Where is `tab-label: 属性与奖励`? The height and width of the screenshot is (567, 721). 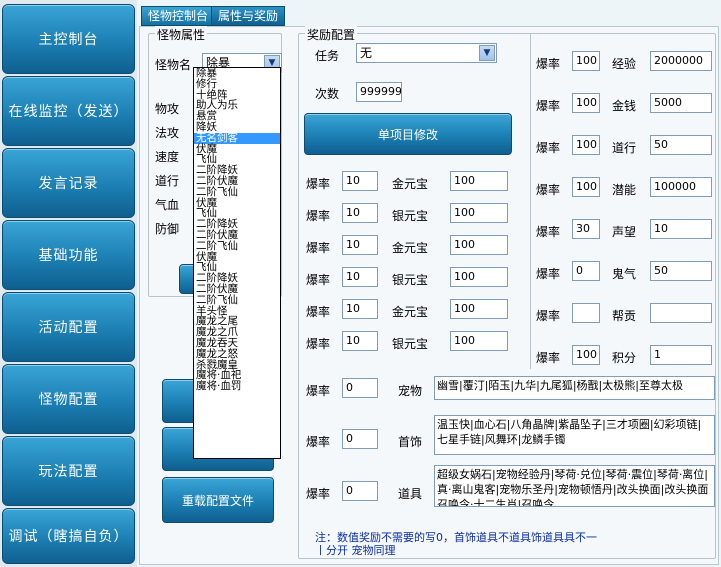
tab-label: 属性与奖励 is located at coordinates (248, 16).